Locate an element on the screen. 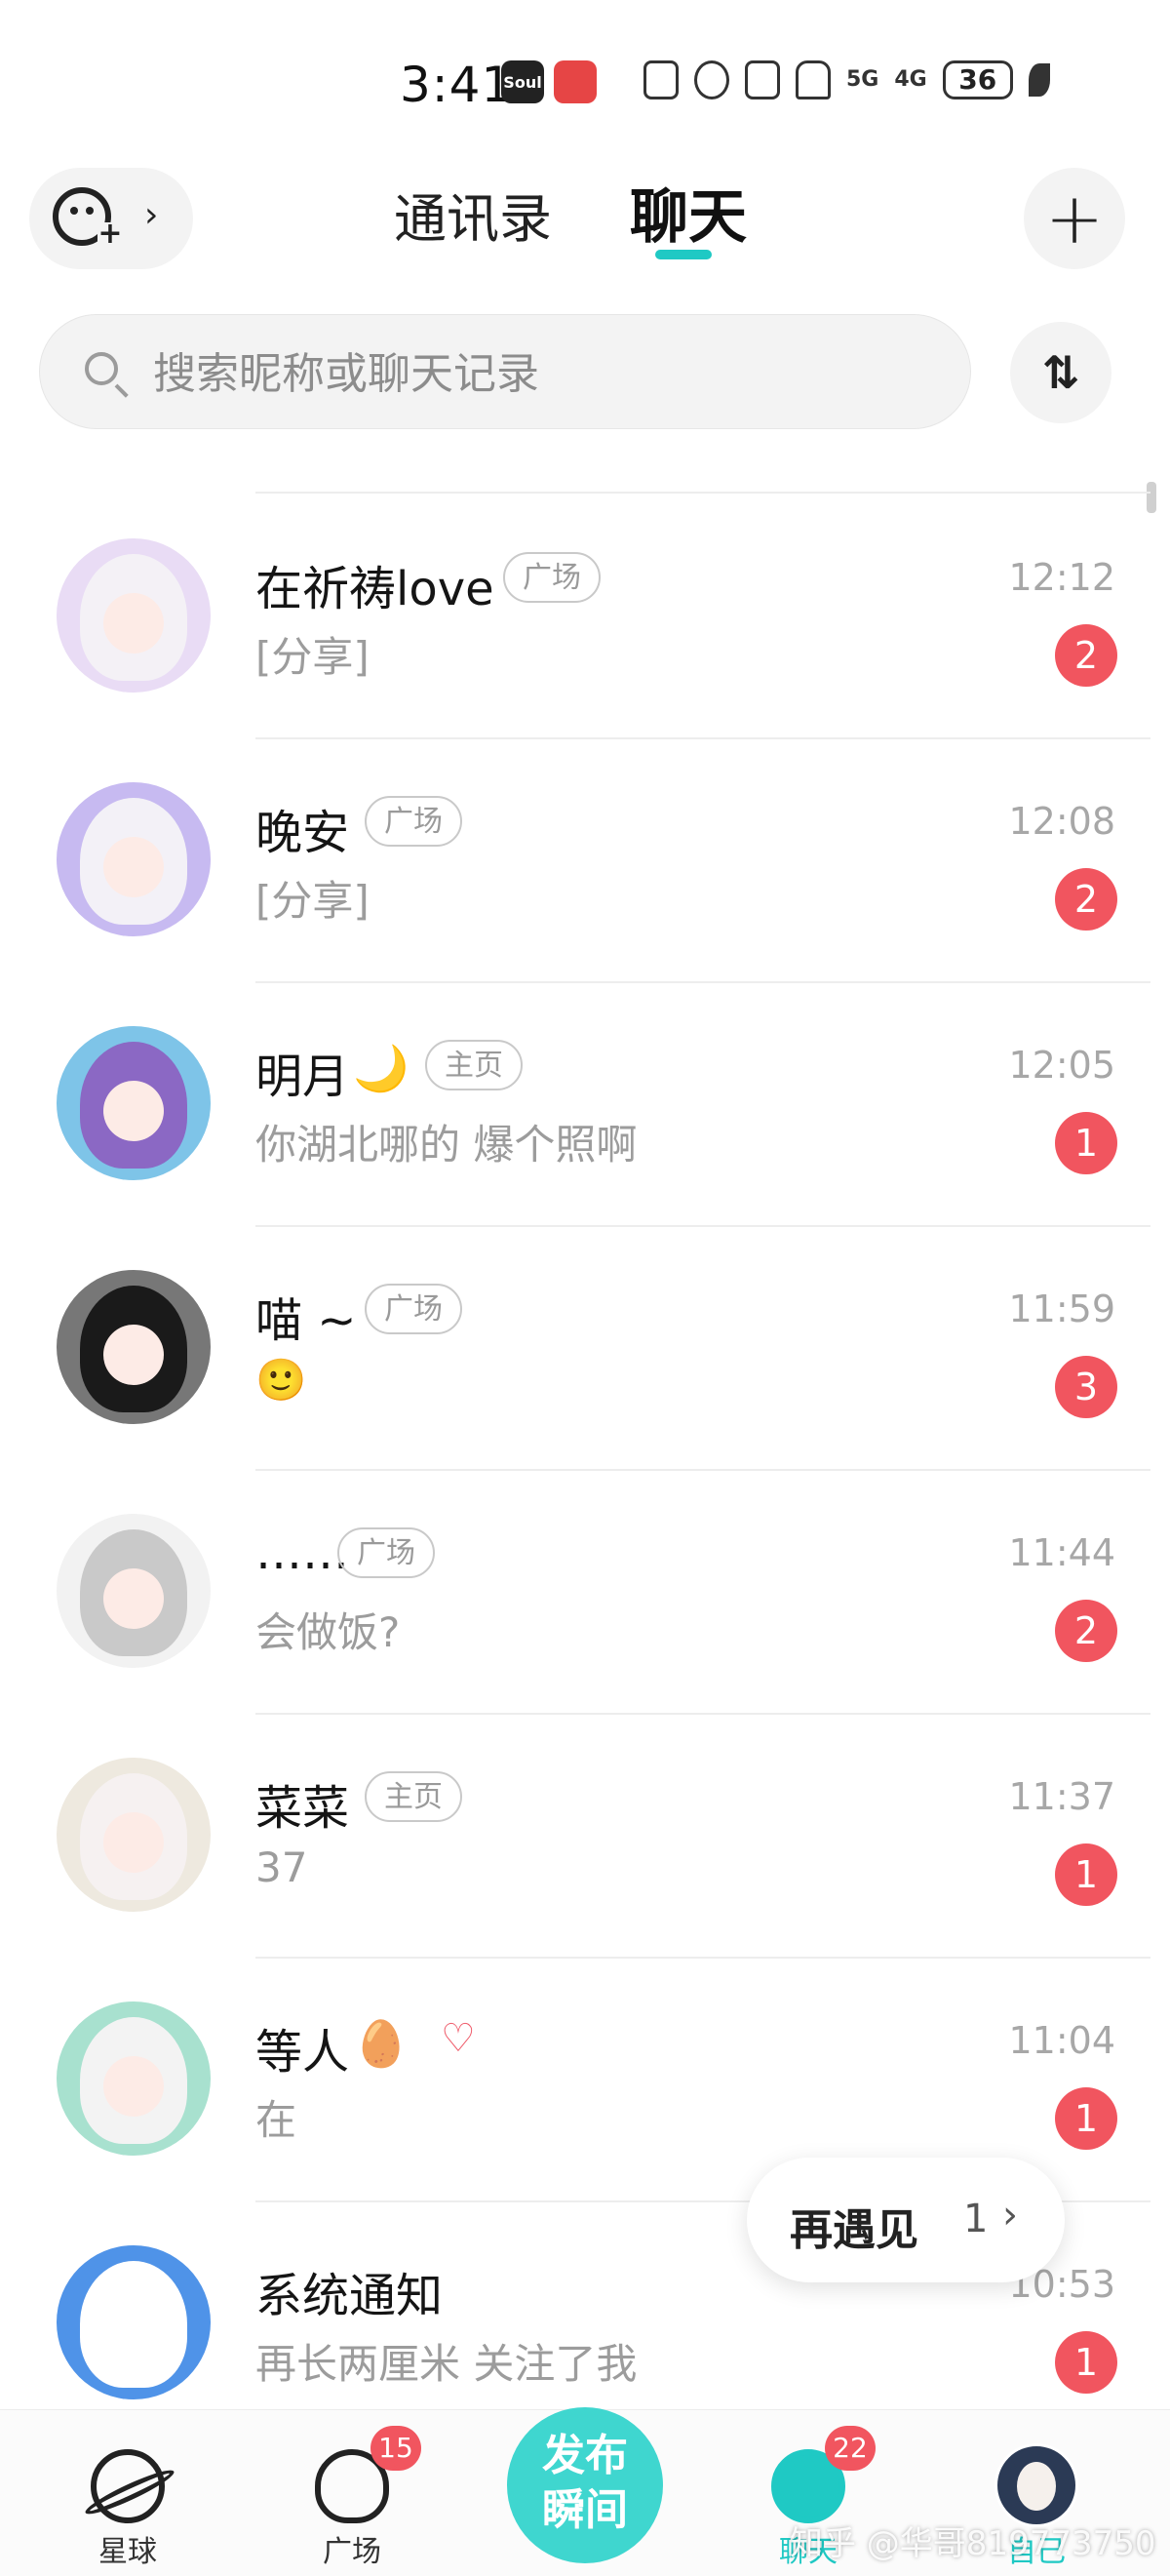 The width and height of the screenshot is (1170, 2576). chat-time: 12:12 is located at coordinates (1061, 577).